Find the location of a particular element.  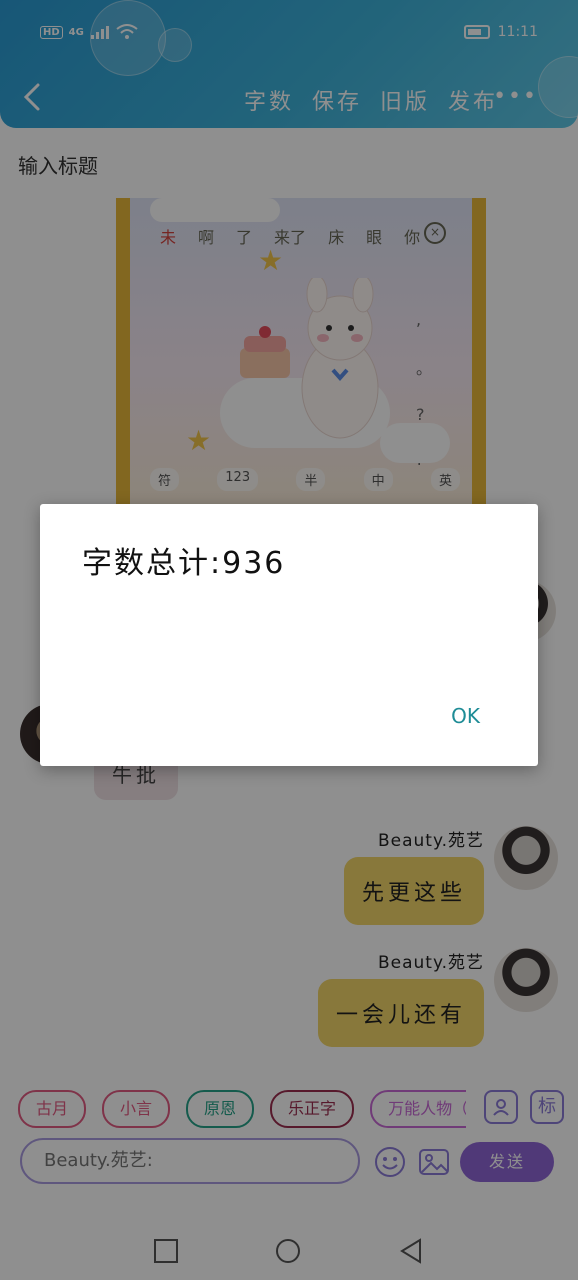

ok-button: OK is located at coordinates (465, 716).